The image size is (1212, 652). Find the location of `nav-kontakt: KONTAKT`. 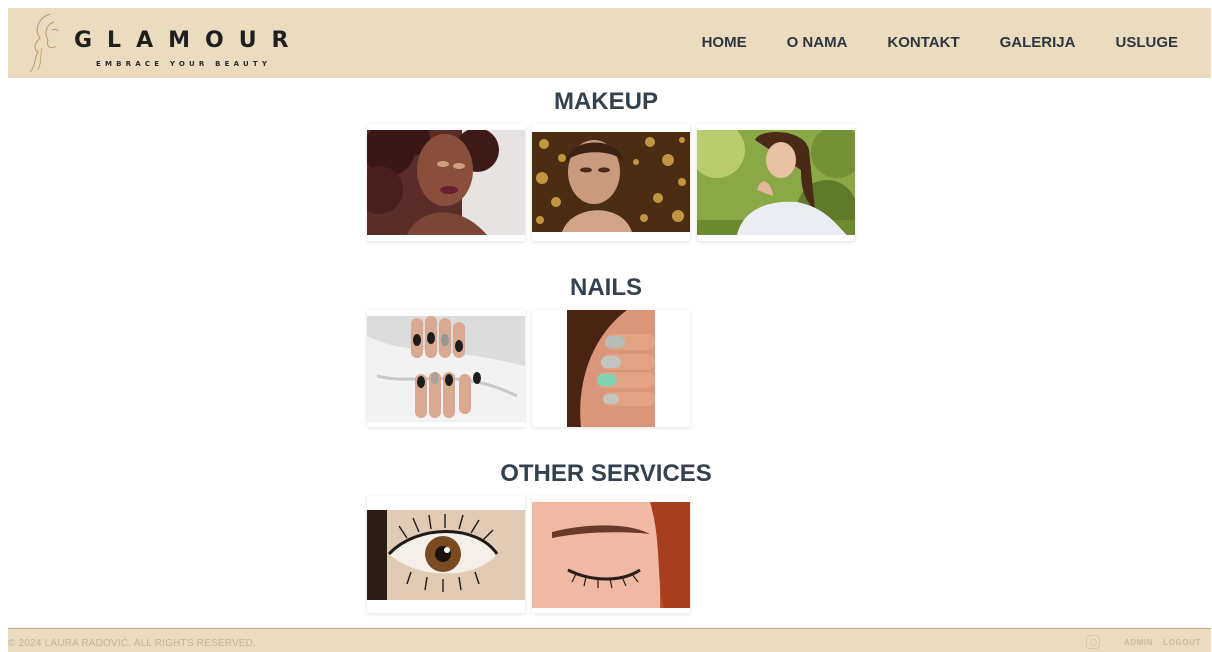

nav-kontakt: KONTAKT is located at coordinates (923, 43).